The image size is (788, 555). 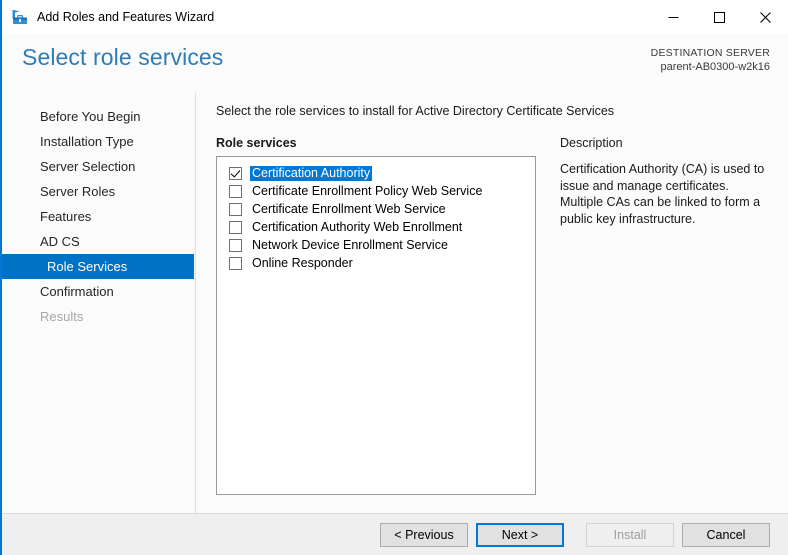 I want to click on wizard-footer: < Previous Next > Install Cancel, so click(x=395, y=534).